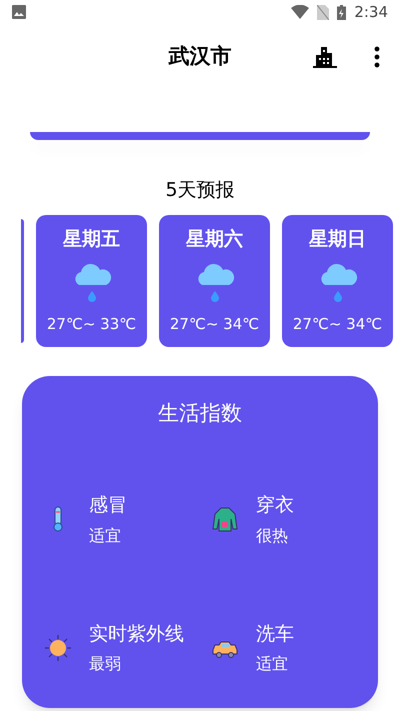 Image resolution: width=400 pixels, height=711 pixels. I want to click on more-vertical-icon, so click(377, 57).